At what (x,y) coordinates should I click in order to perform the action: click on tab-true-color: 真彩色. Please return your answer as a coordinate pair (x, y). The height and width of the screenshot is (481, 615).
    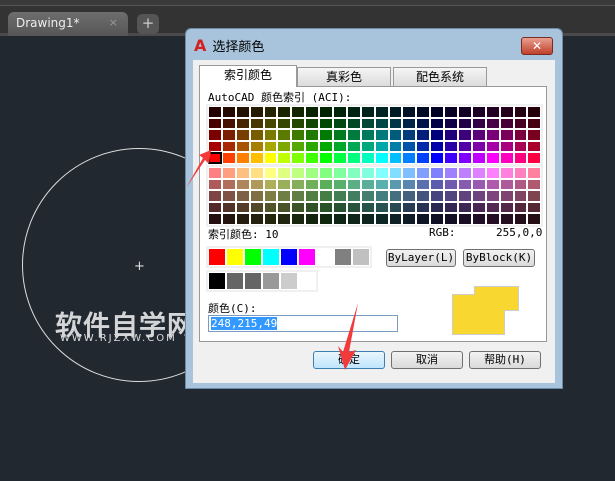
    Looking at the image, I should click on (344, 76).